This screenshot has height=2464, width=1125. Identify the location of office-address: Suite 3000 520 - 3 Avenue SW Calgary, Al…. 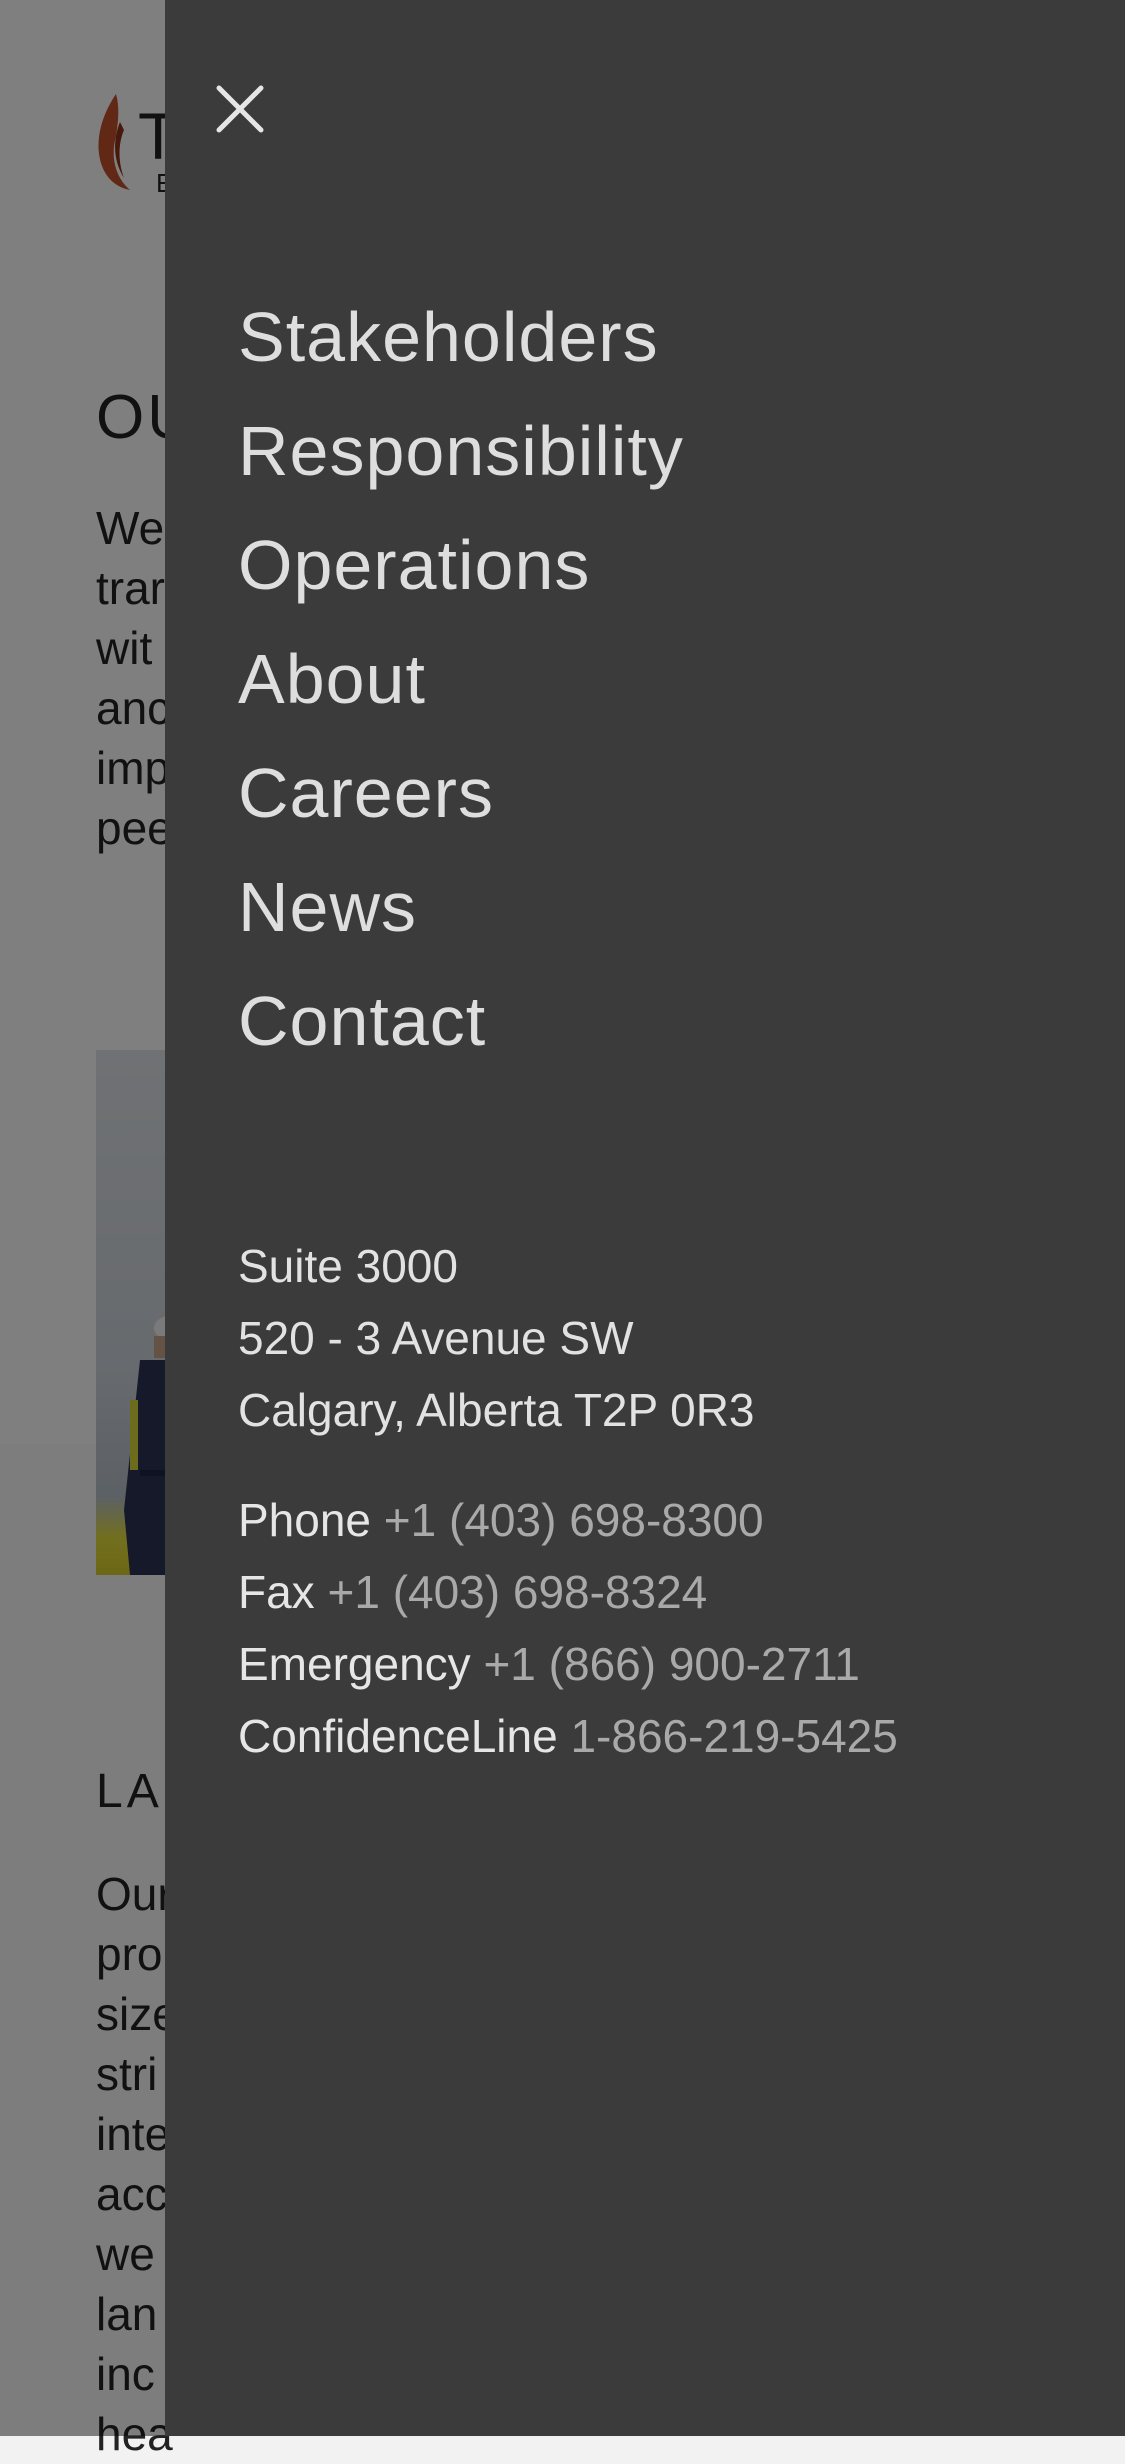
(496, 1338).